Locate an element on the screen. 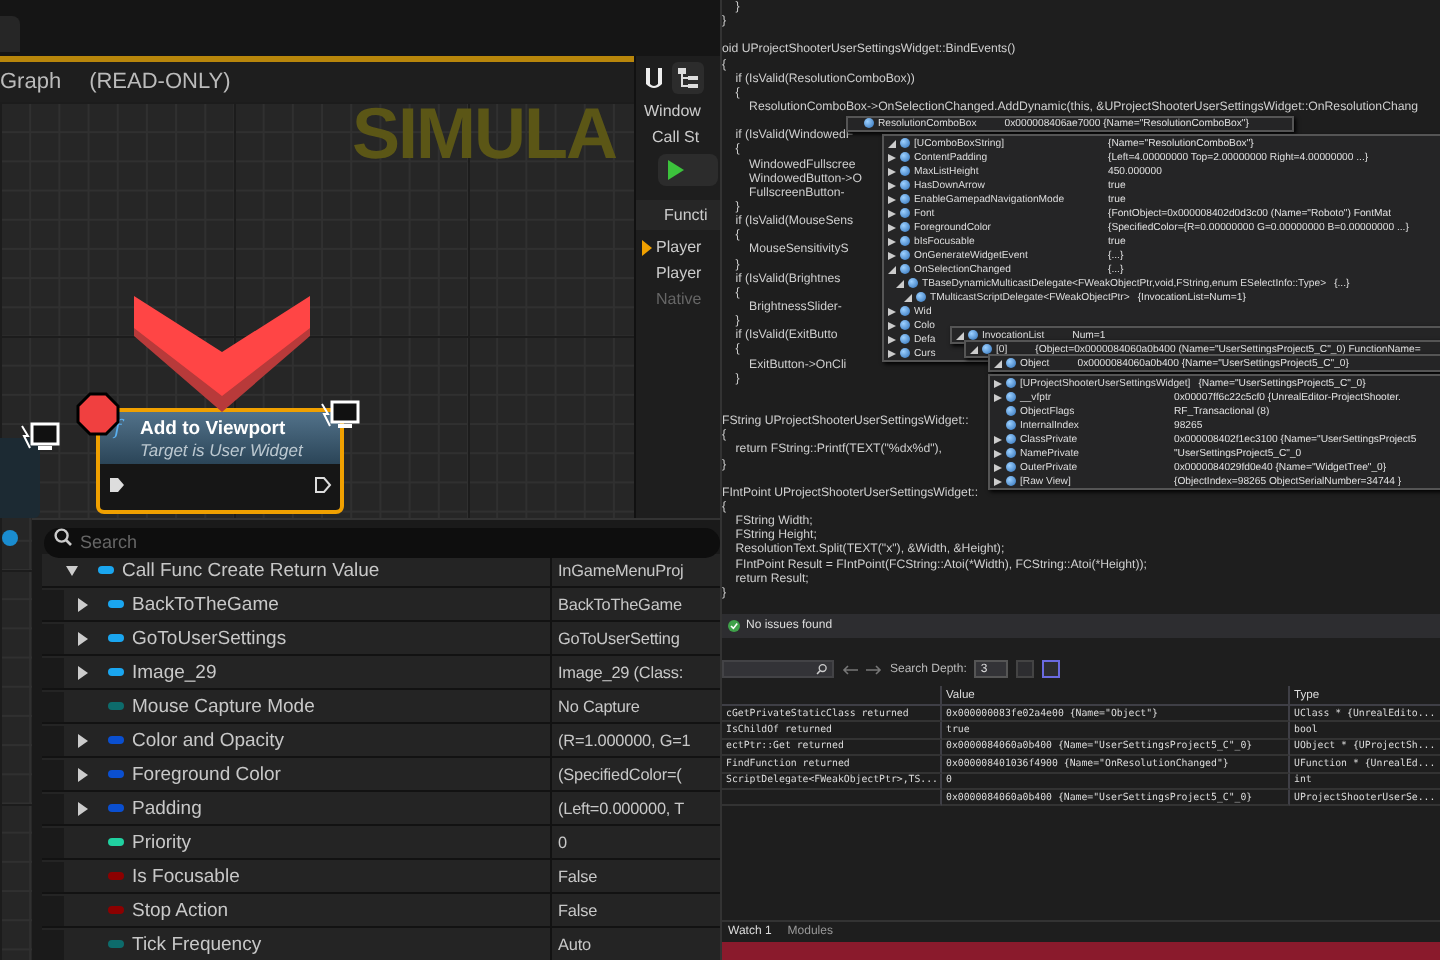  hierarchy-button is located at coordinates (688, 78).